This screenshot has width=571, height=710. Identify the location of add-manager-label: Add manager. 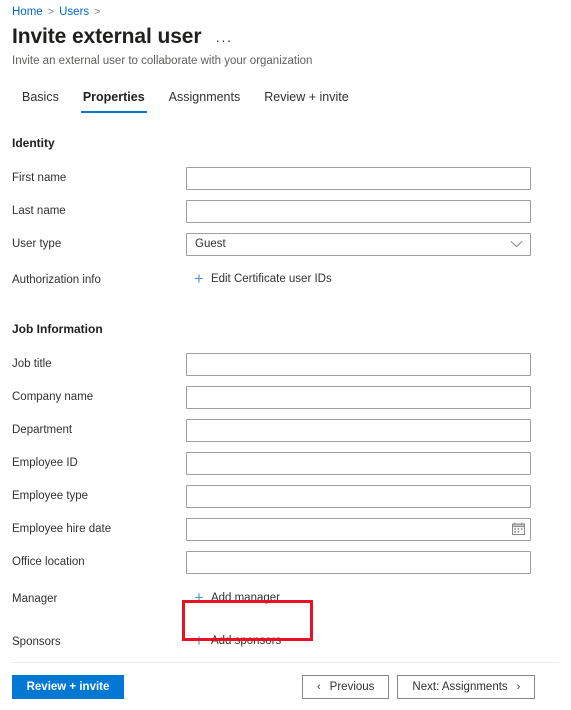
(245, 598).